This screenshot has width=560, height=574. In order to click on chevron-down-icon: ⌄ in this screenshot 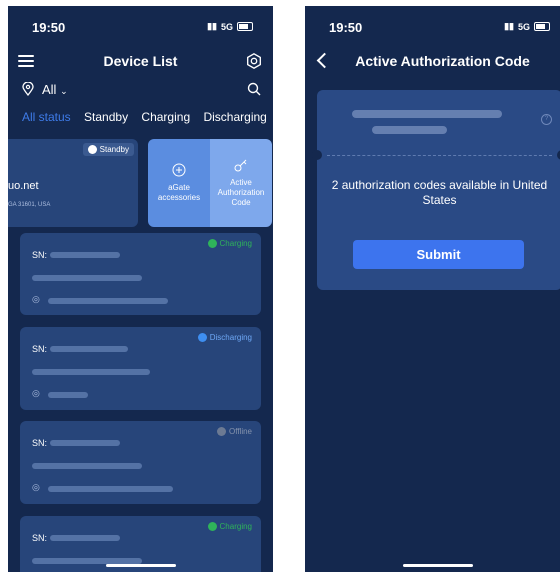, I will do `click(64, 91)`.